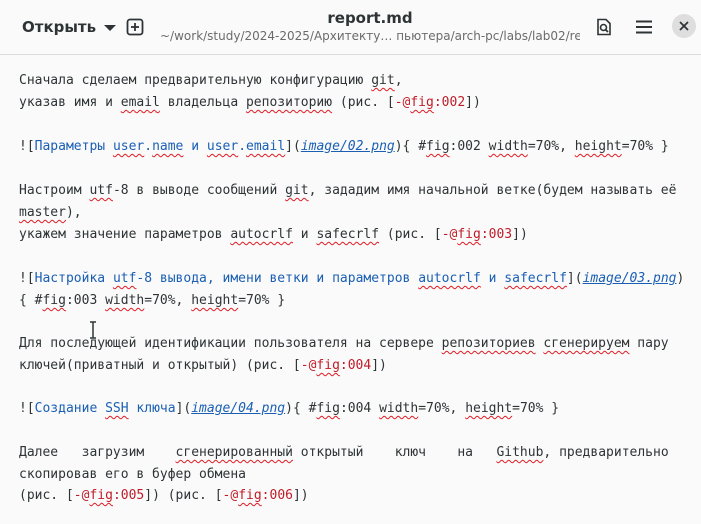  Describe the element at coordinates (59, 27) in the screenshot. I see `open-button-label: Открыть` at that location.